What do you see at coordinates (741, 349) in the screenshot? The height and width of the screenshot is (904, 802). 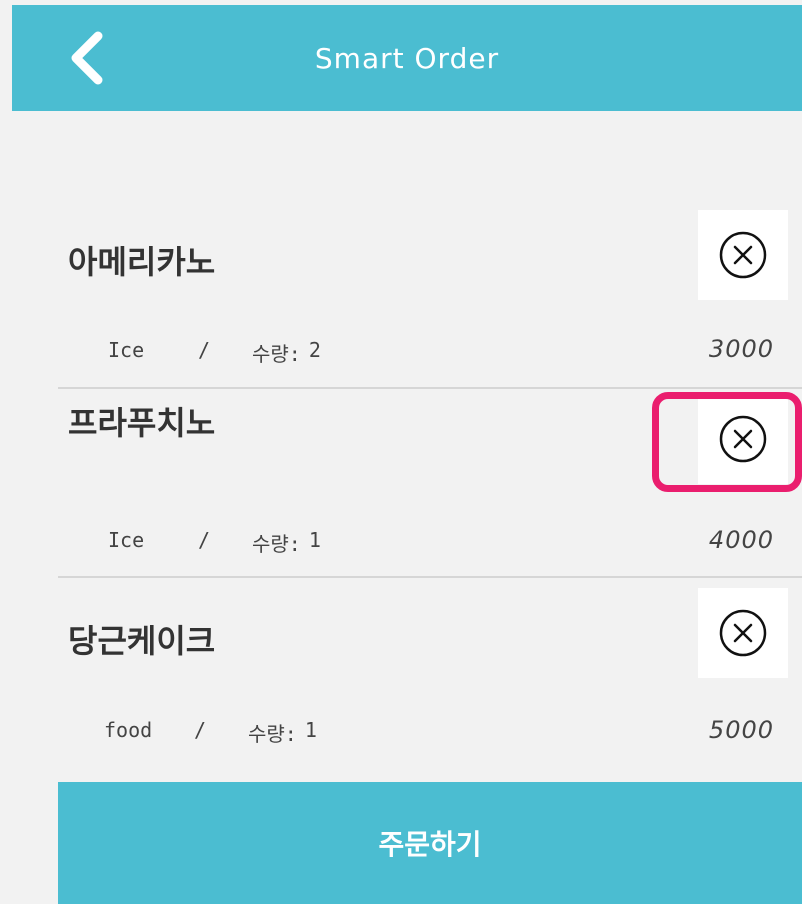 I see `item-price: 3000` at bounding box center [741, 349].